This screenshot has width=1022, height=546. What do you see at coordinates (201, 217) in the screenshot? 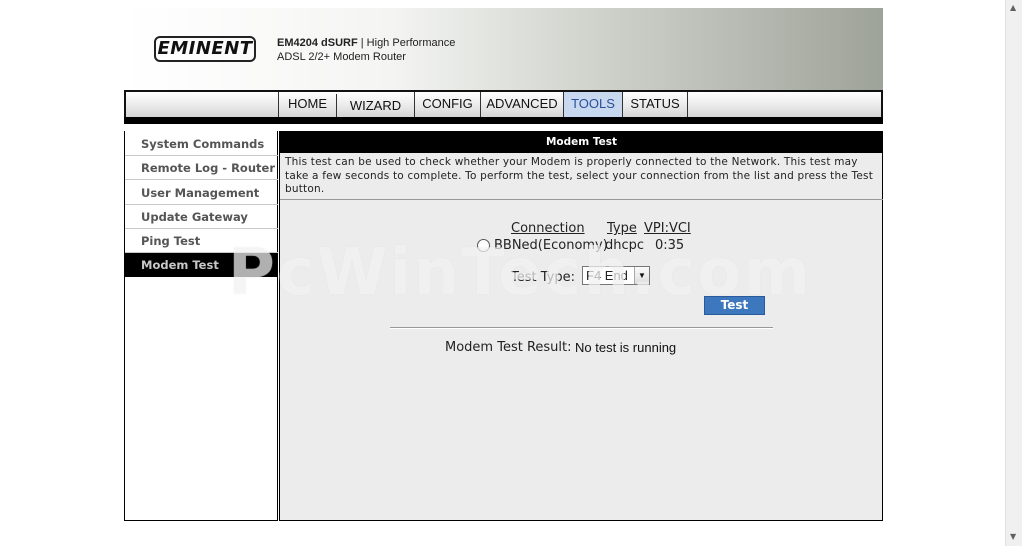
I see `sidebar-item-update-gateway: Update Gateway` at bounding box center [201, 217].